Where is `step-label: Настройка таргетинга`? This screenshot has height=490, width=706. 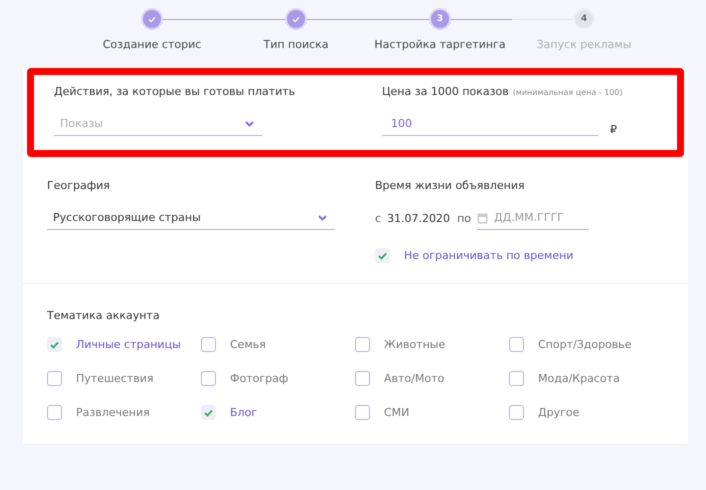
step-label: Настройка таргетинга is located at coordinates (440, 44).